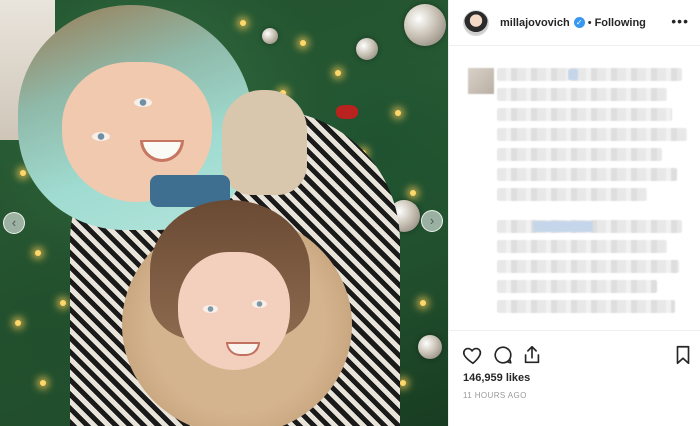  What do you see at coordinates (264, 142) in the screenshot?
I see `shearling-collar` at bounding box center [264, 142].